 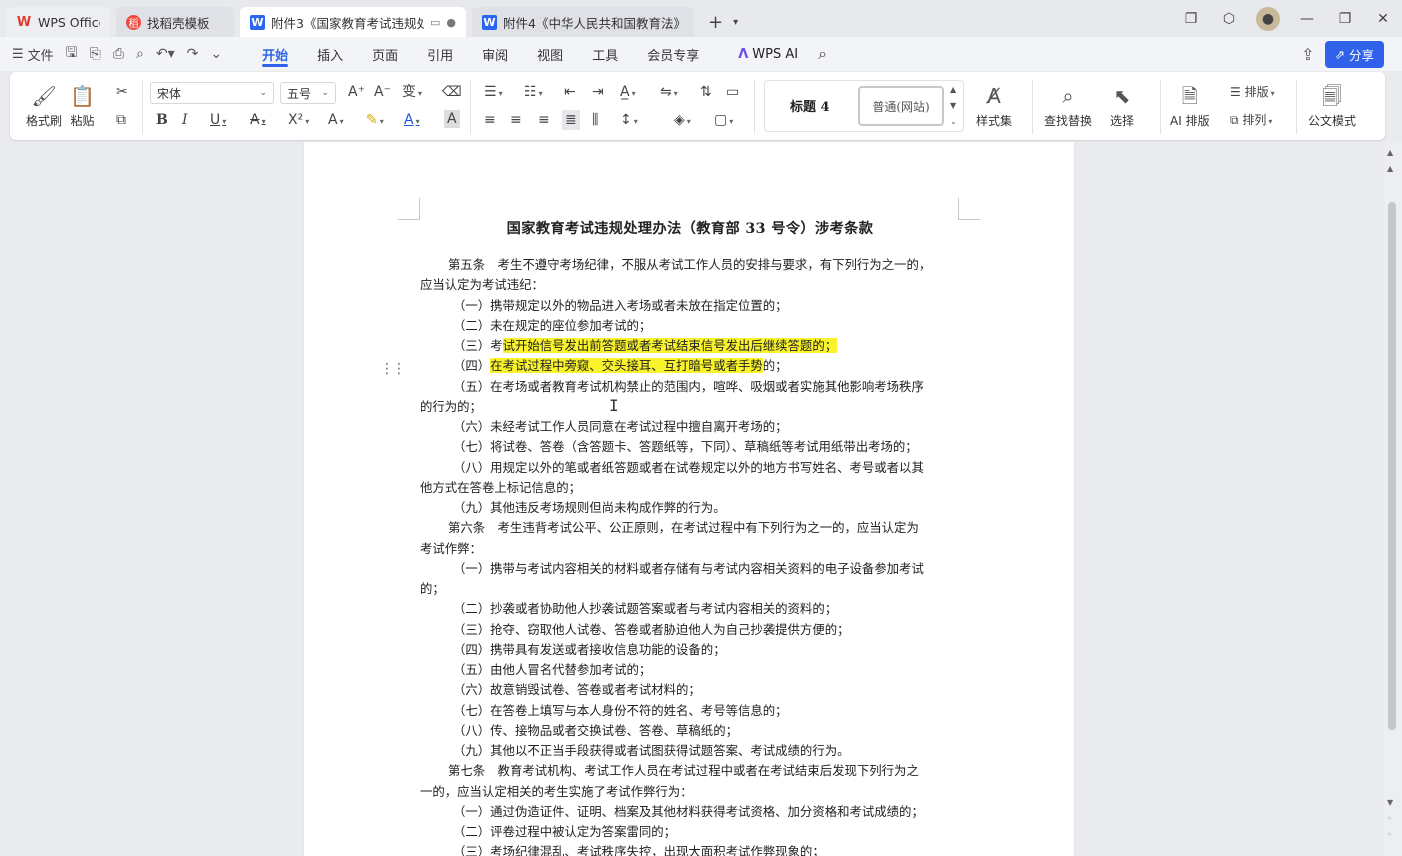 I want to click on paste-button: 📋 粘贴, so click(x=82, y=106).